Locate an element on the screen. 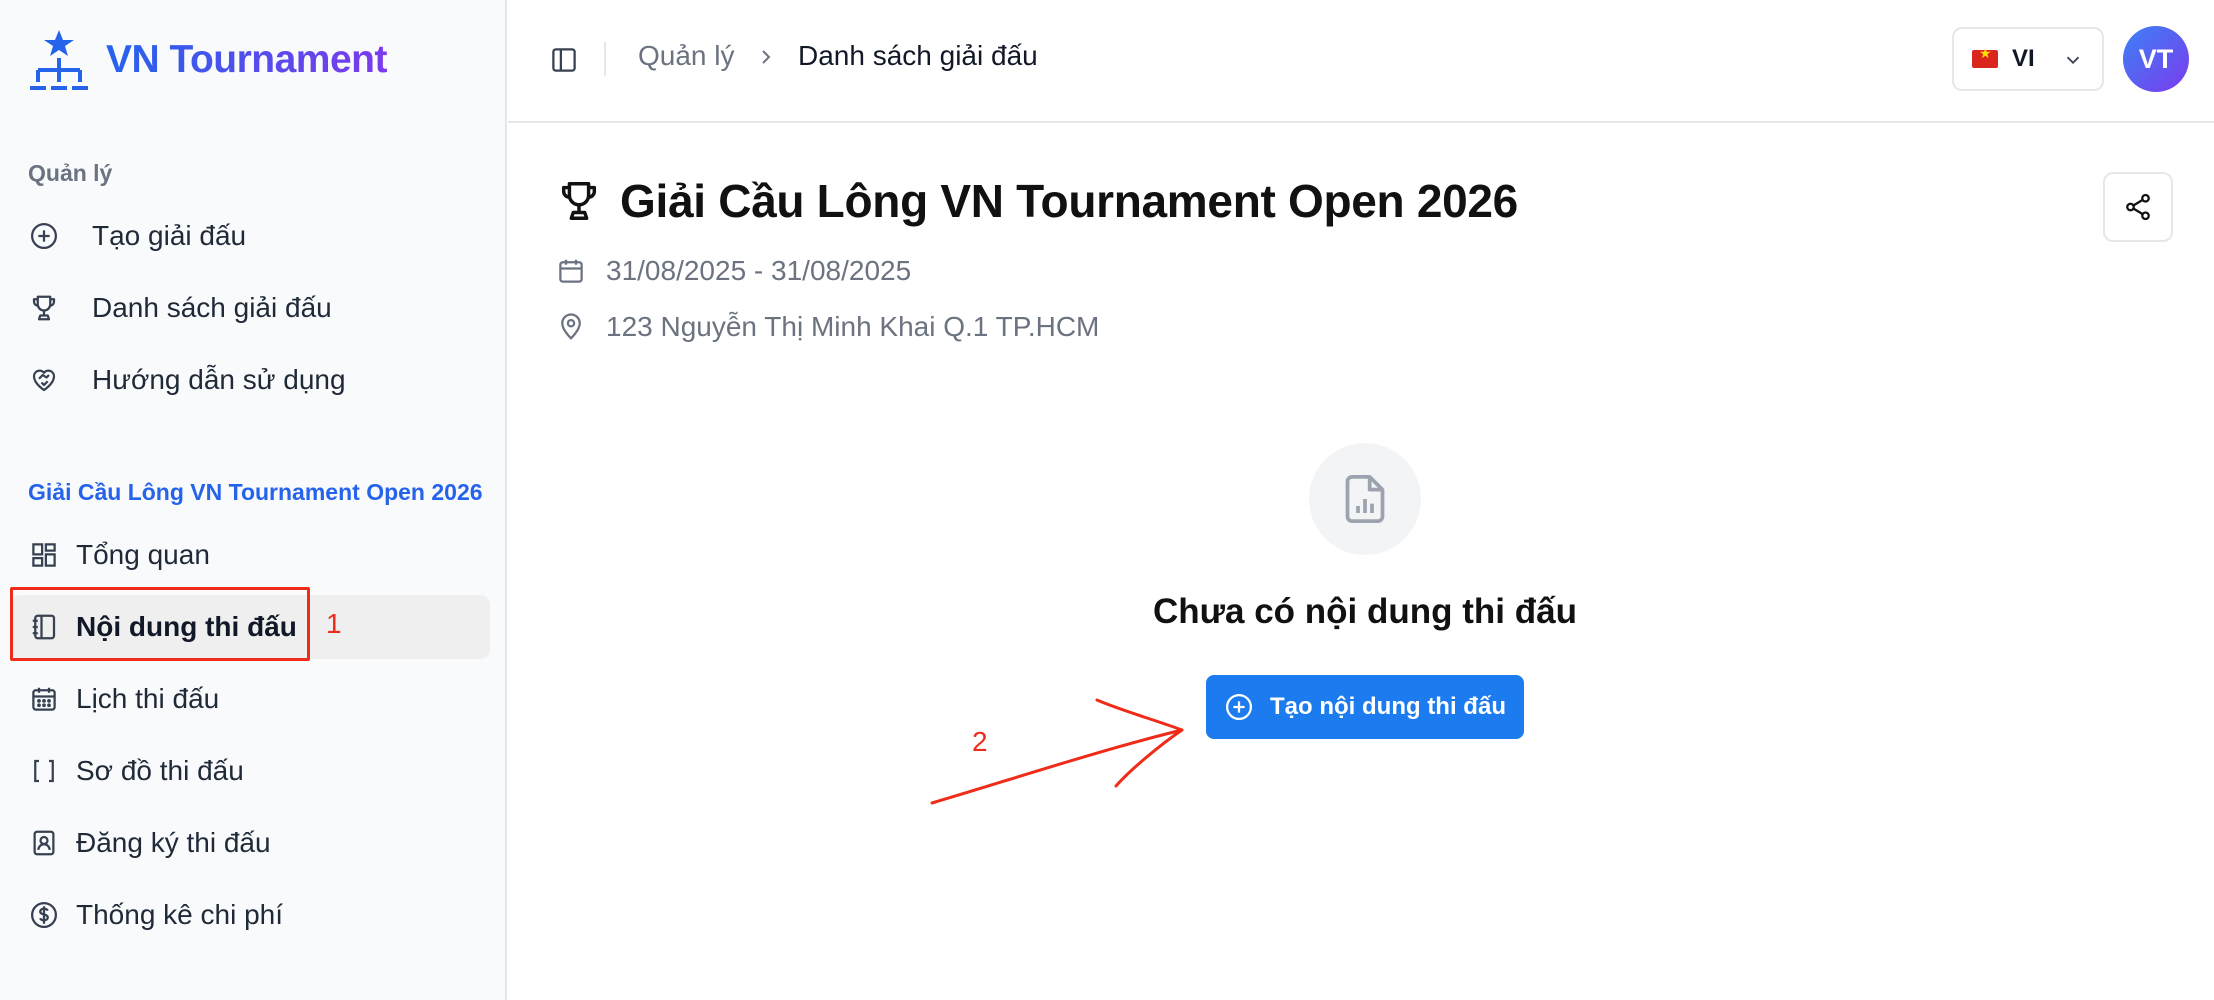 The width and height of the screenshot is (2214, 1000). sidebar-item-overview: Tổng quan is located at coordinates (119, 555).